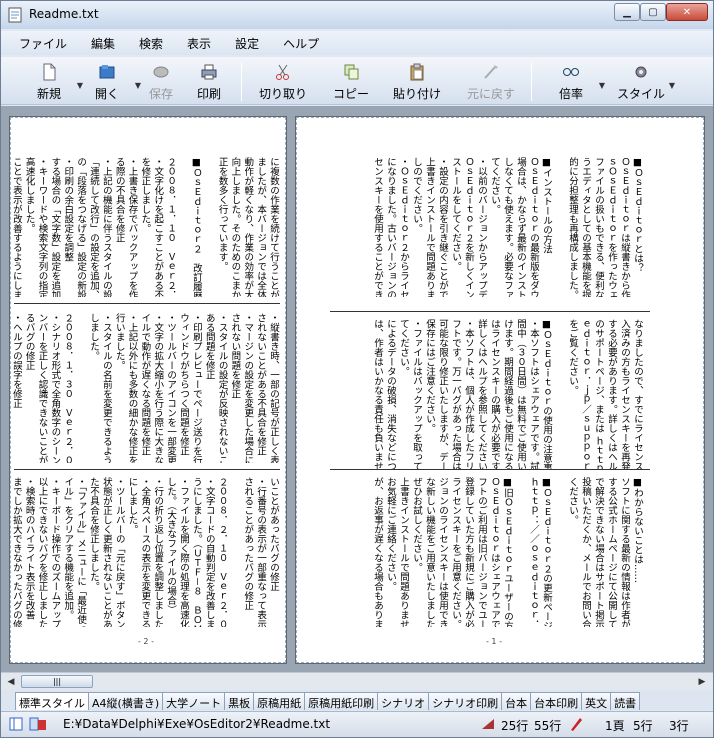 The image size is (714, 738). What do you see at coordinates (602, 85) in the screenshot?
I see `zoom-dropdown-icon: ▼` at bounding box center [602, 85].